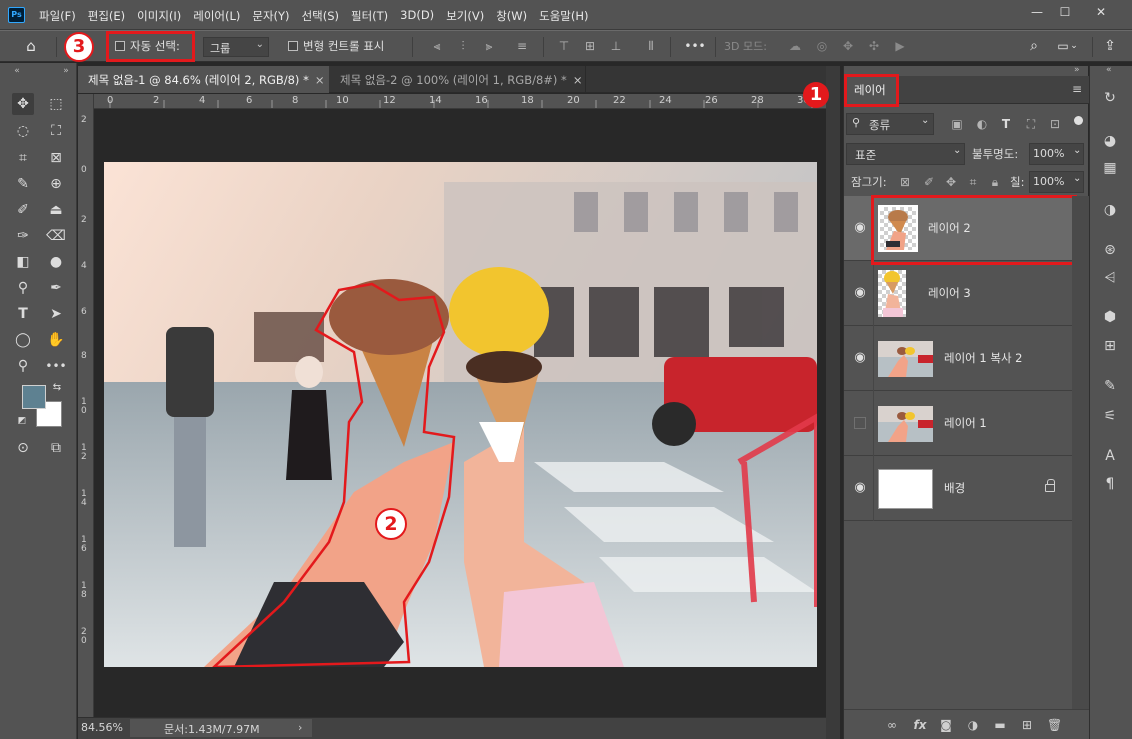 The width and height of the screenshot is (1132, 739). What do you see at coordinates (57, 388) in the screenshot?
I see `swap-colors-icon: ⇆` at bounding box center [57, 388].